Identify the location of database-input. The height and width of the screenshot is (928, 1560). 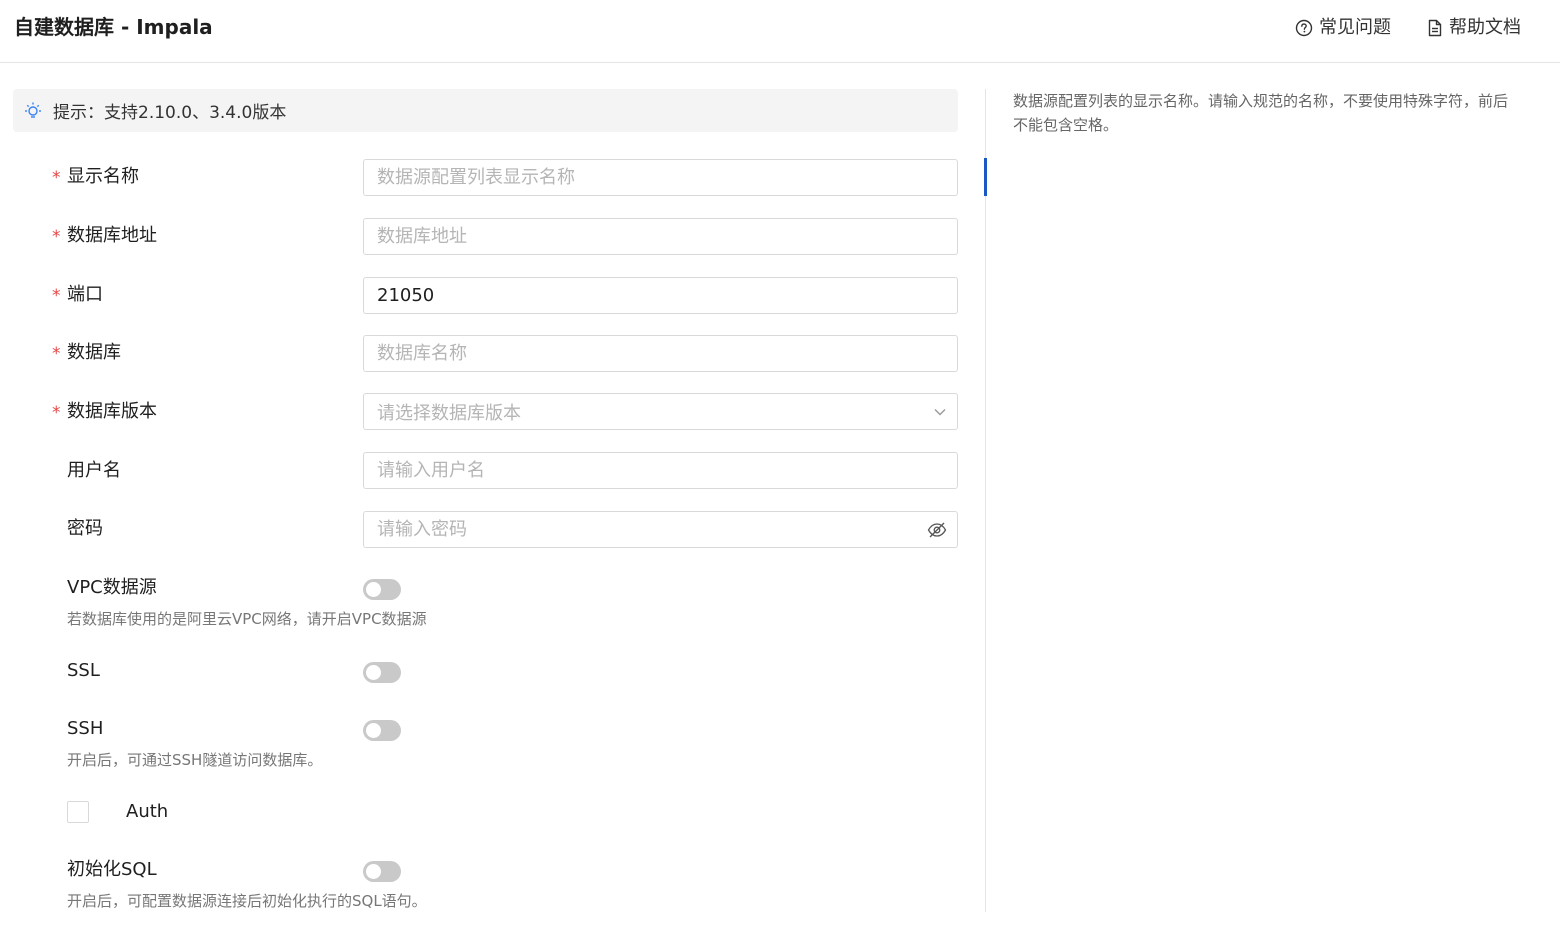
(660, 353).